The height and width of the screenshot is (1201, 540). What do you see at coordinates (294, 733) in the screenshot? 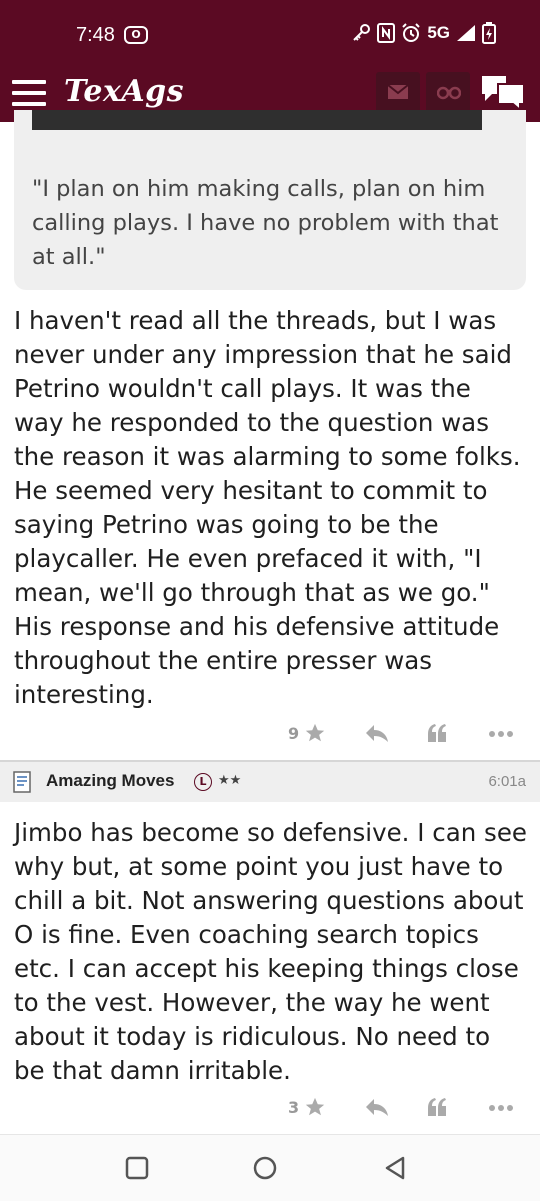
I see `like-count: 9` at bounding box center [294, 733].